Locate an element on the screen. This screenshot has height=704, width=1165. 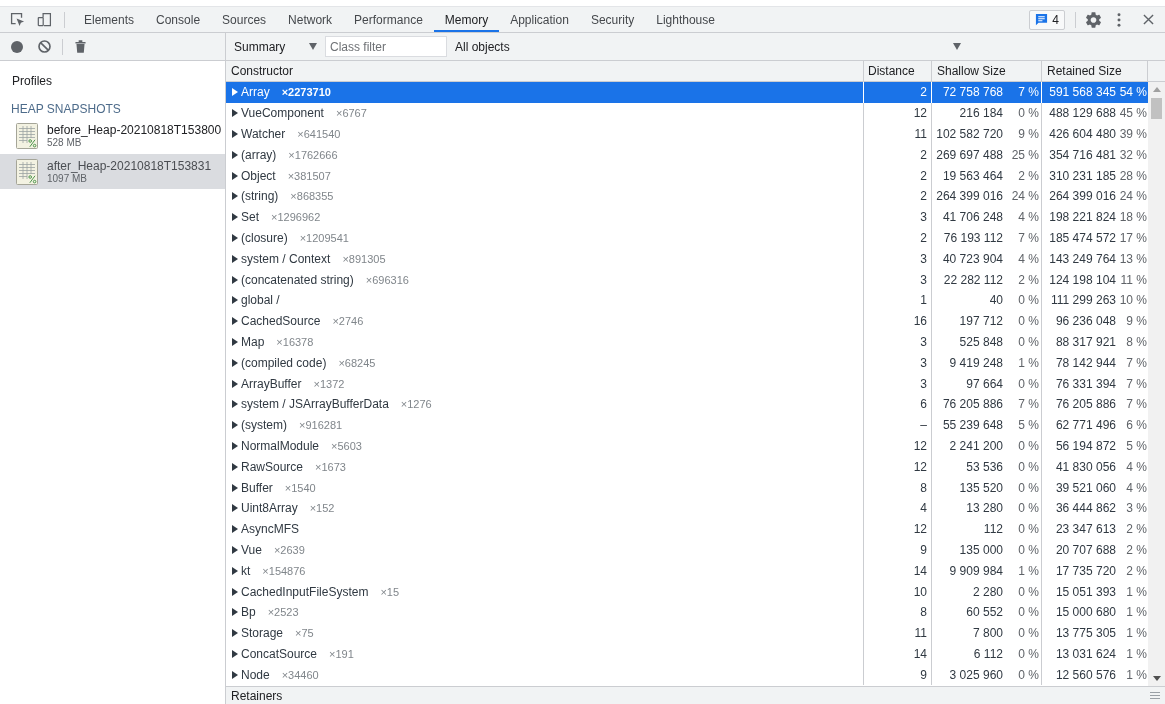
column-header: Shallow Size is located at coordinates (987, 71).